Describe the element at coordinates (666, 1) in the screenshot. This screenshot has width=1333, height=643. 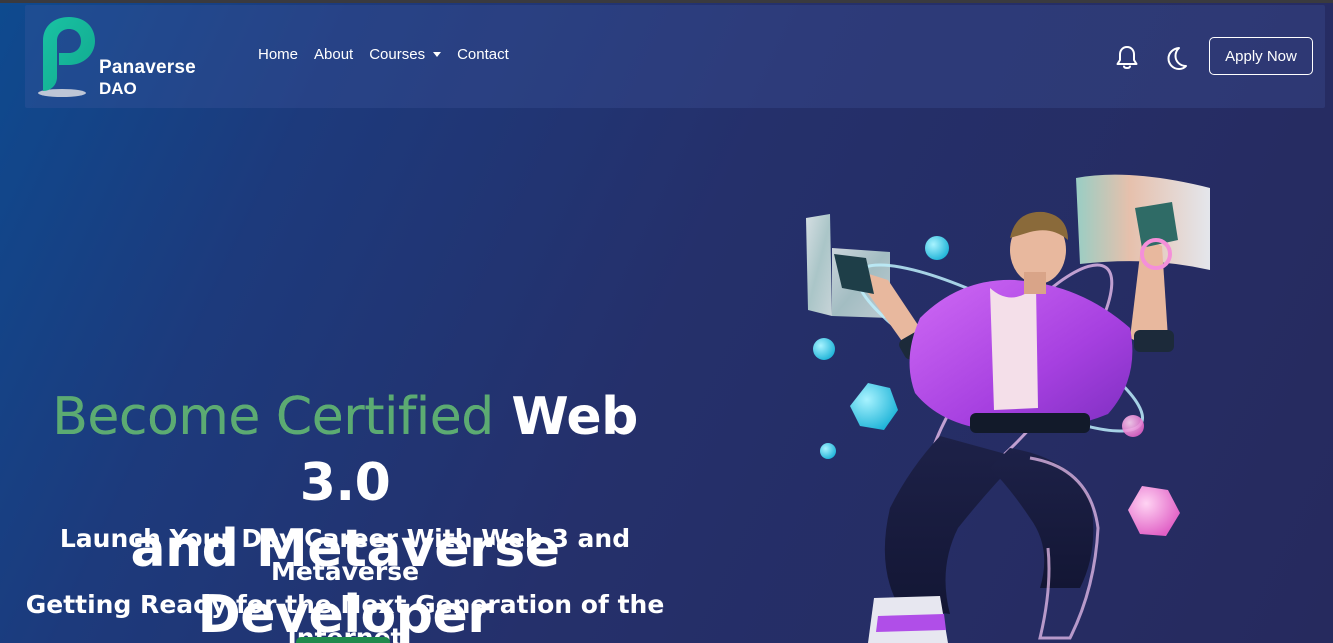
I see `window-top-strip` at that location.